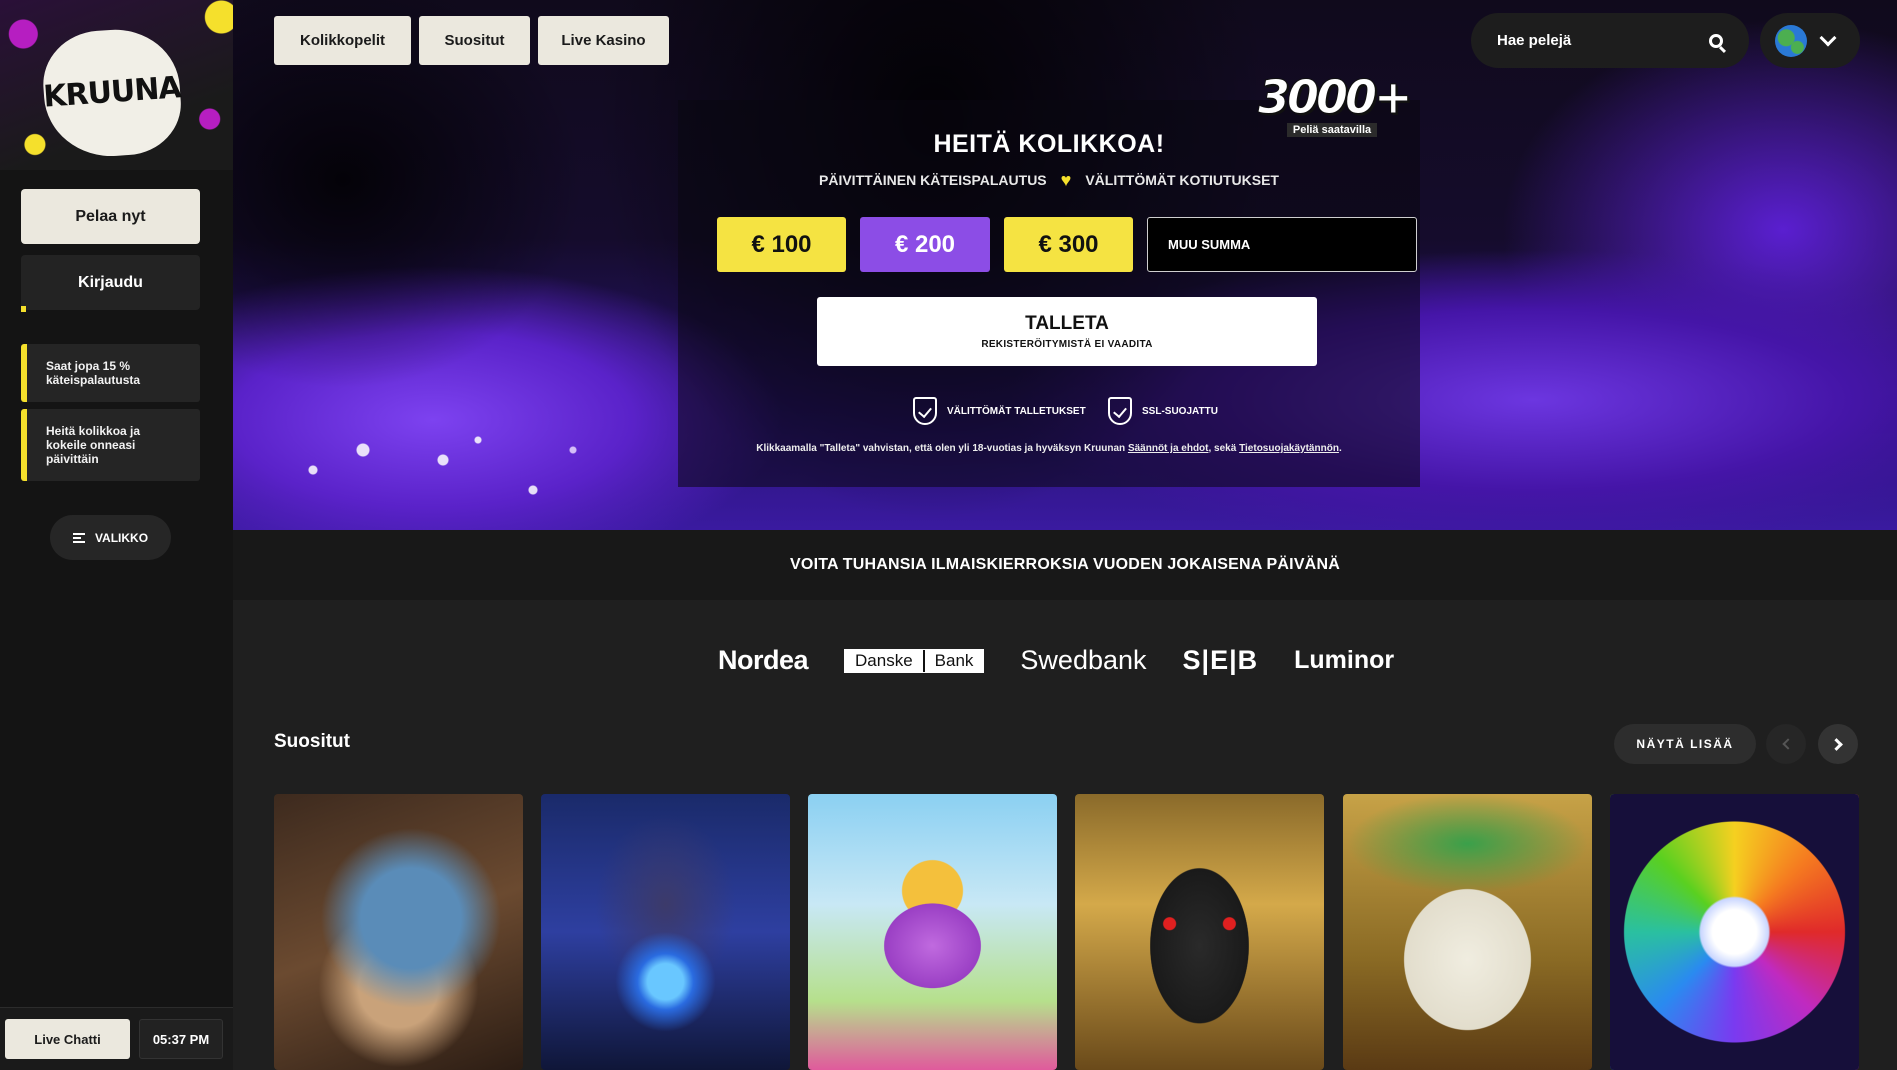 This screenshot has height=1070, width=1897. Describe the element at coordinates (1083, 660) in the screenshot. I see `swedbank-logo: Swedbank` at that location.